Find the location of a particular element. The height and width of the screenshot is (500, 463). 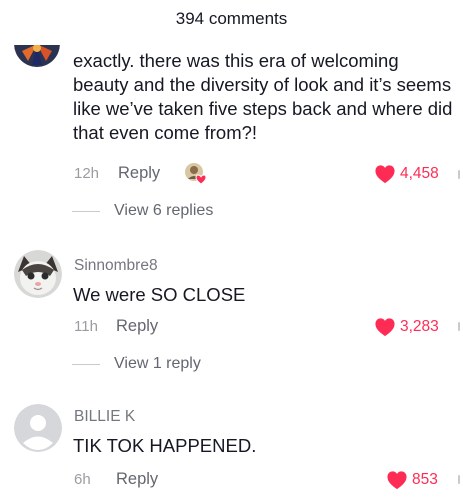

view-replies-button: View 6 replies is located at coordinates (142, 211).